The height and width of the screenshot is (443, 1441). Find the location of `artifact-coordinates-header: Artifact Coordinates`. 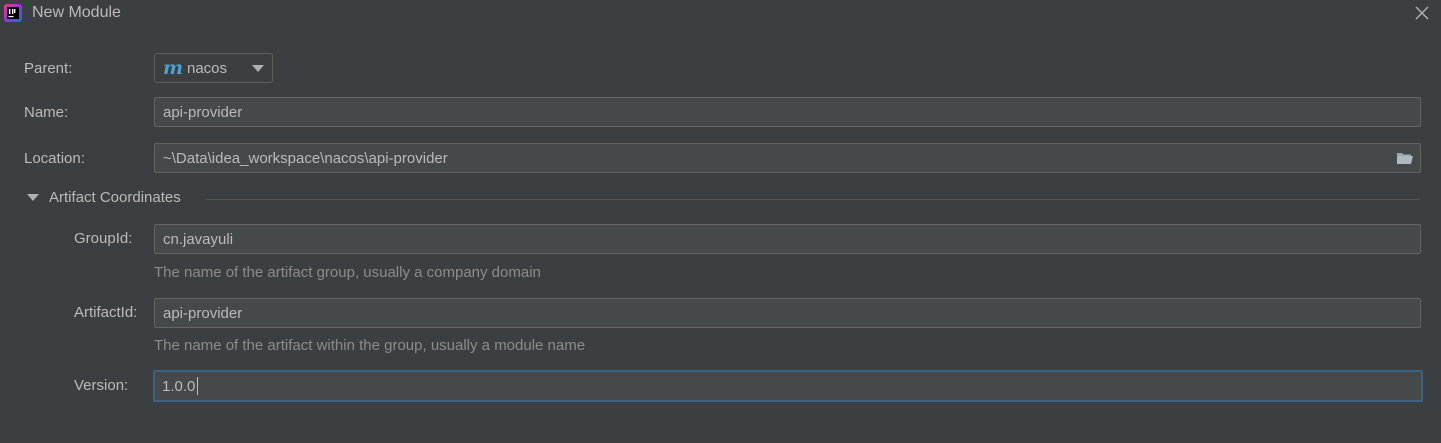

artifact-coordinates-header: Artifact Coordinates is located at coordinates (115, 197).